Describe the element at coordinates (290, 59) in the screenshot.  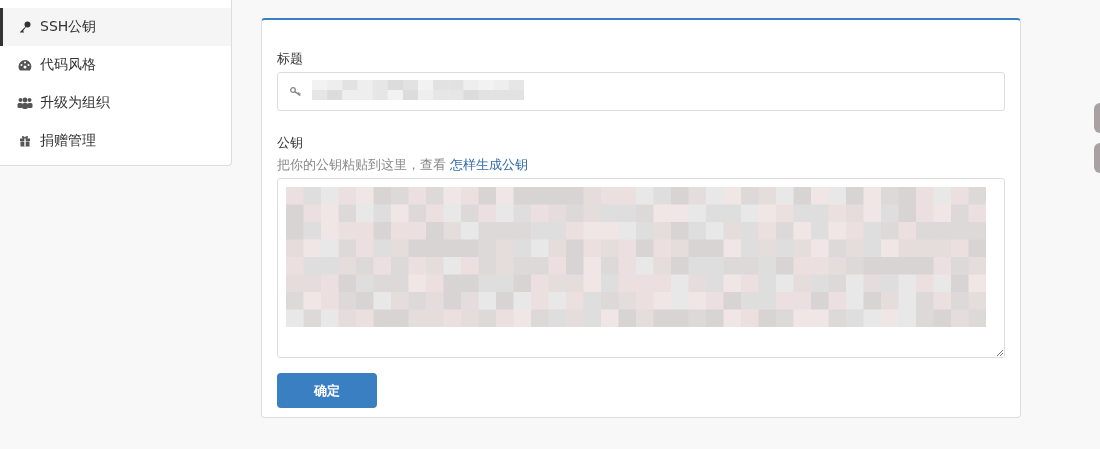
I see `field-label: 标题` at that location.